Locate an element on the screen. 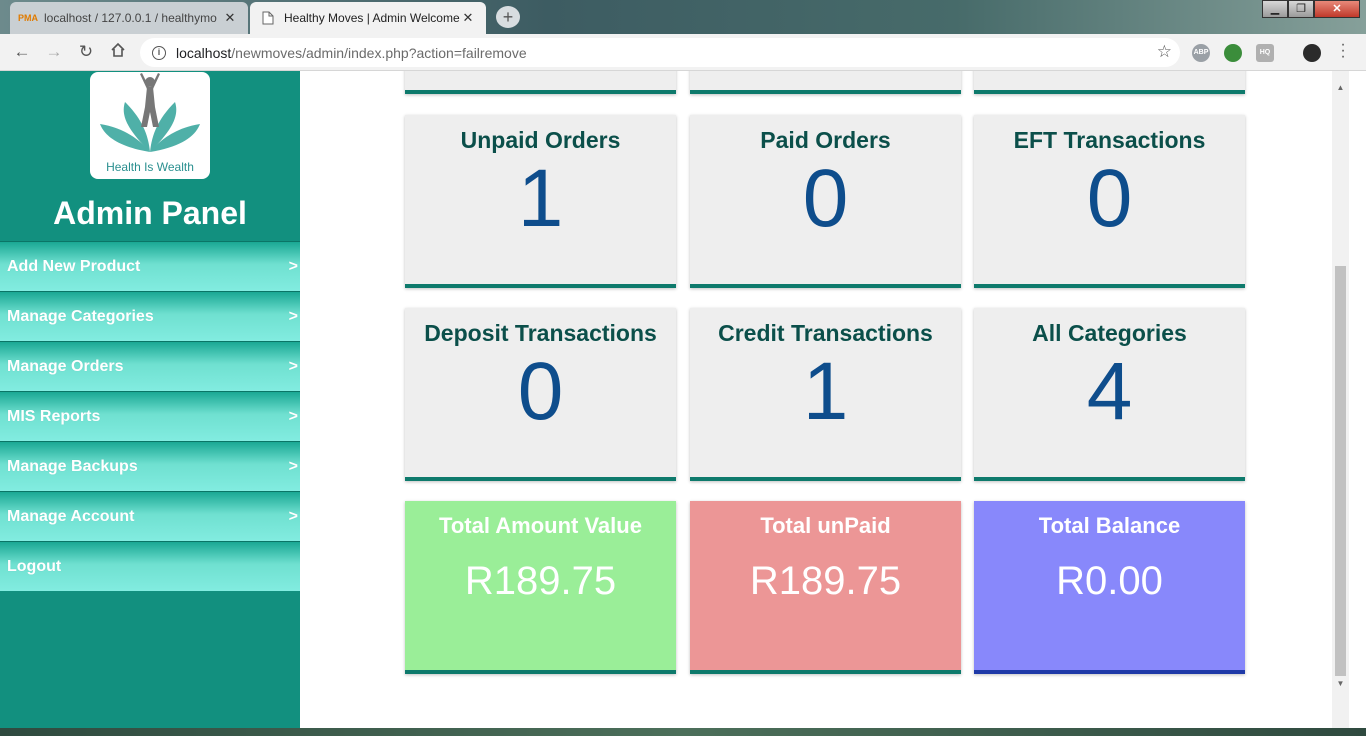 The width and height of the screenshot is (1366, 736). home-icon is located at coordinates (118, 52).